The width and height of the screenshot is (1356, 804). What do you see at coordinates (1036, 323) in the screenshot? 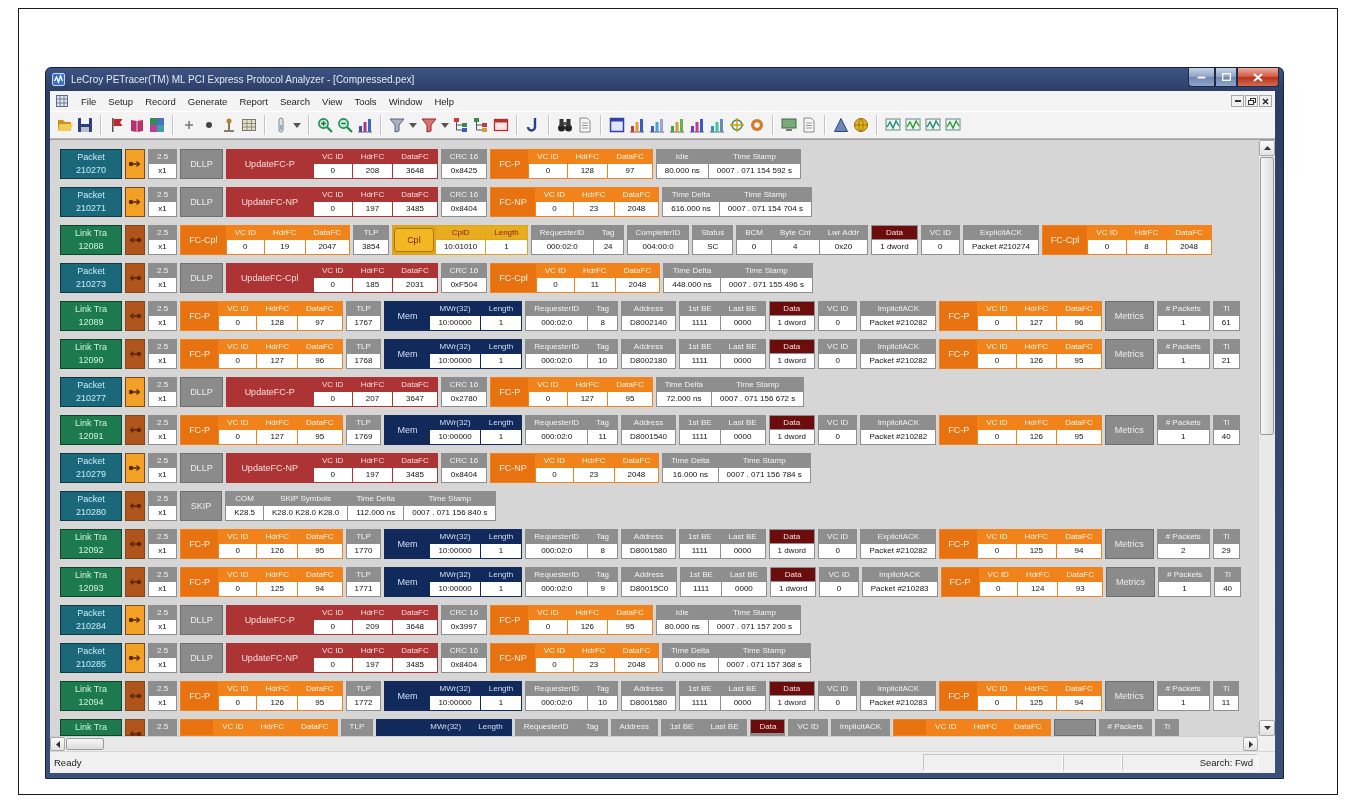
I see `field-value: 127` at bounding box center [1036, 323].